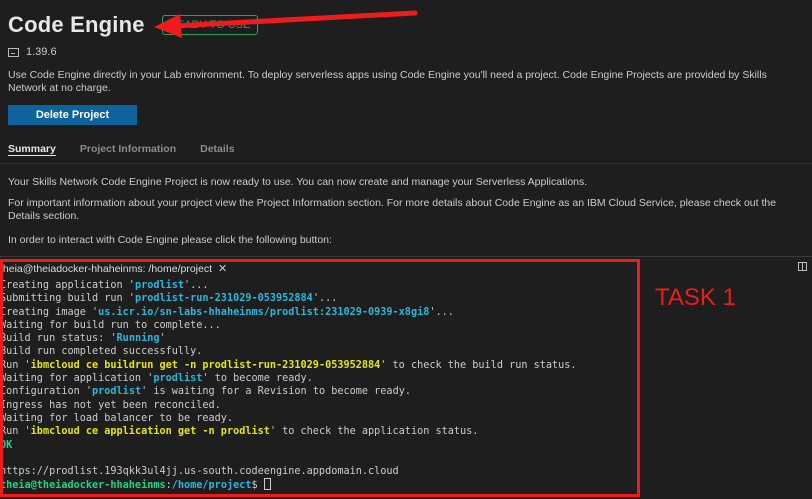 The image size is (812, 499). Describe the element at coordinates (217, 149) in the screenshot. I see `tab-details: Details` at that location.